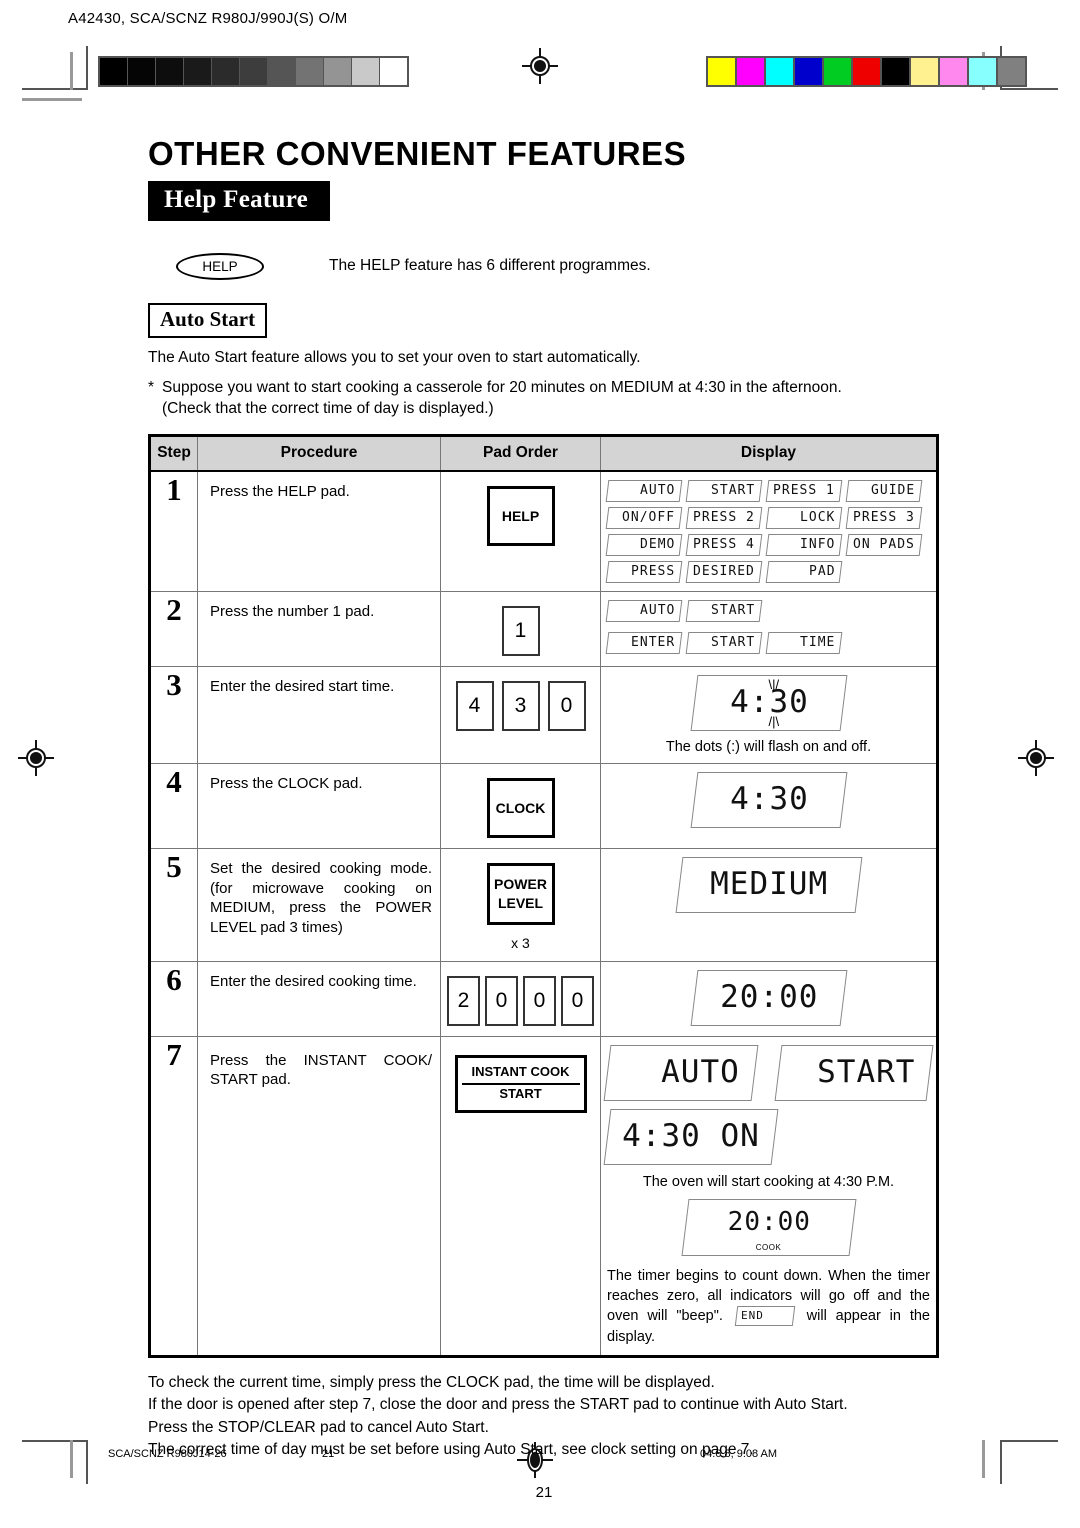 This screenshot has width=1080, height=1528. What do you see at coordinates (319, 531) in the screenshot?
I see `step-procedure: Press the HELP pad.` at bounding box center [319, 531].